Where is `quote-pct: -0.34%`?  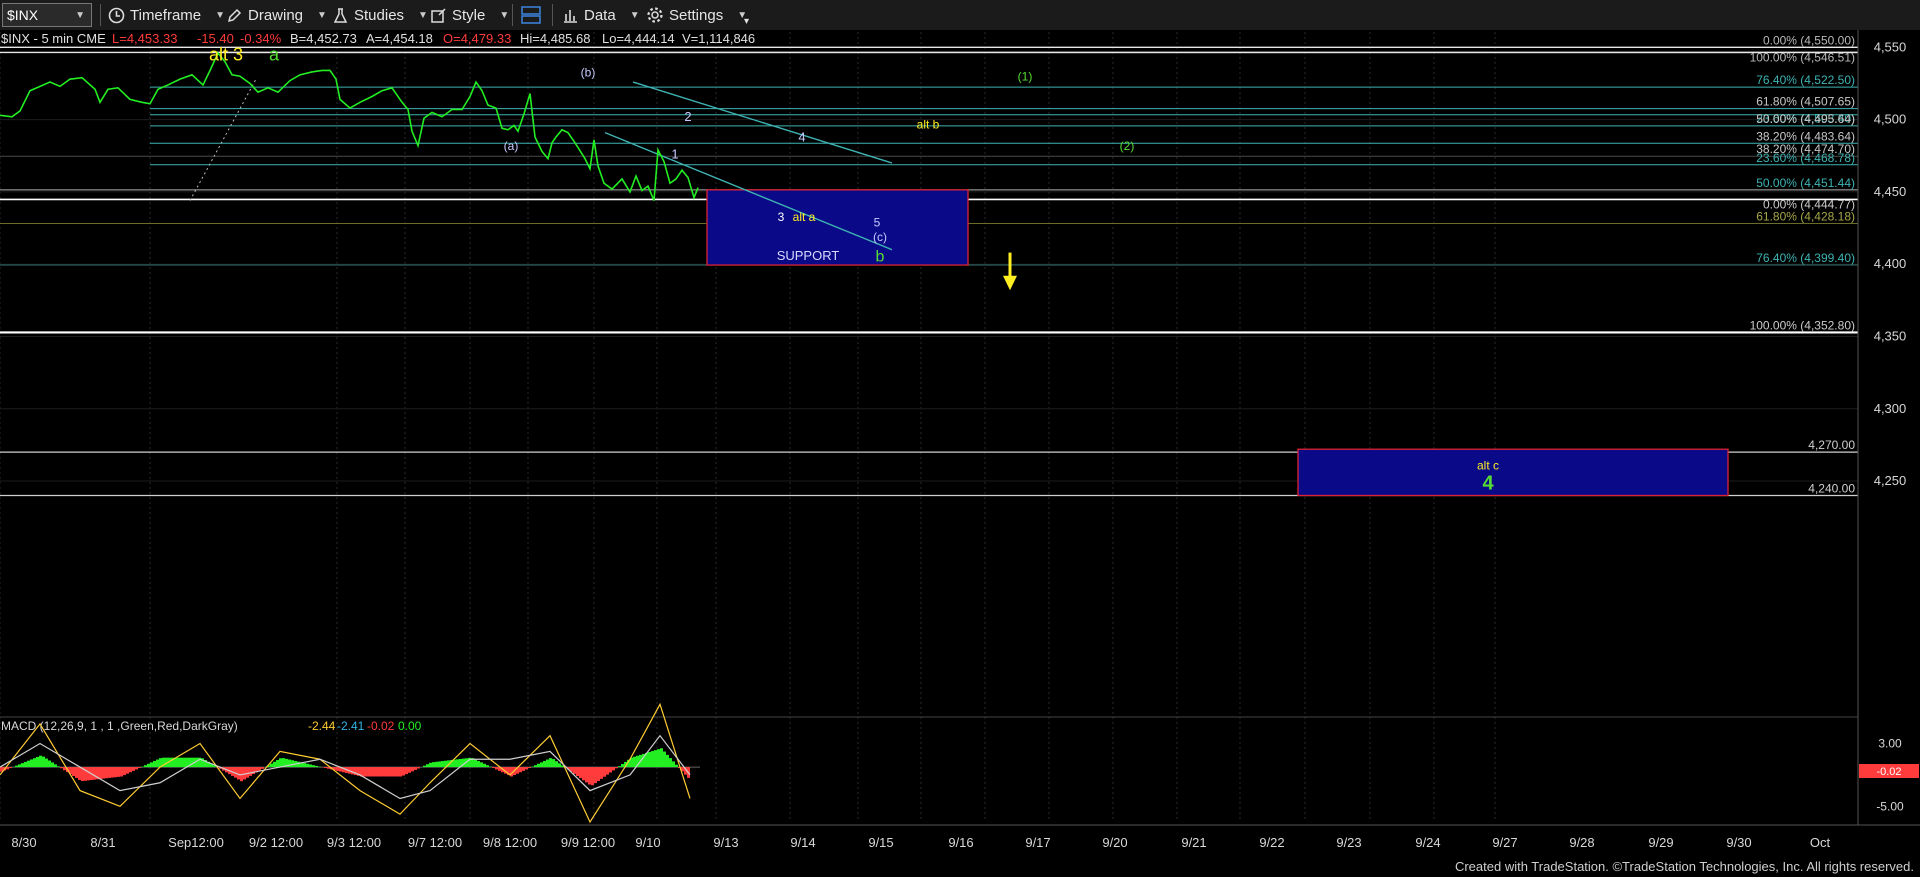
quote-pct: -0.34% is located at coordinates (261, 38).